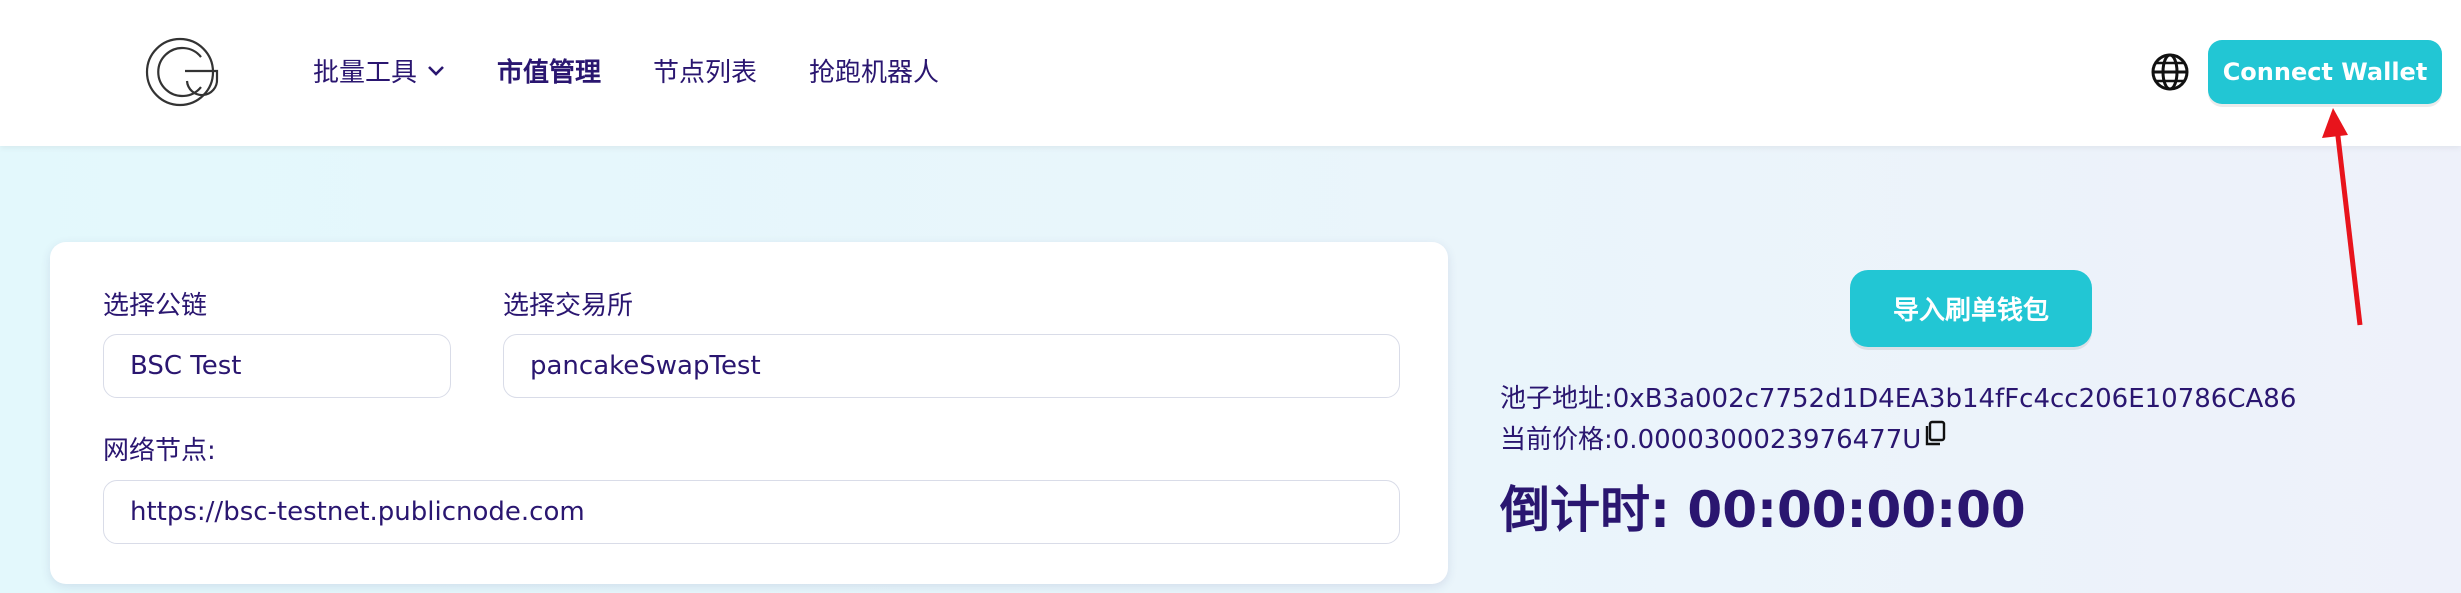 Image resolution: width=2461 pixels, height=593 pixels. I want to click on node-label: 网络节点:, so click(159, 451).